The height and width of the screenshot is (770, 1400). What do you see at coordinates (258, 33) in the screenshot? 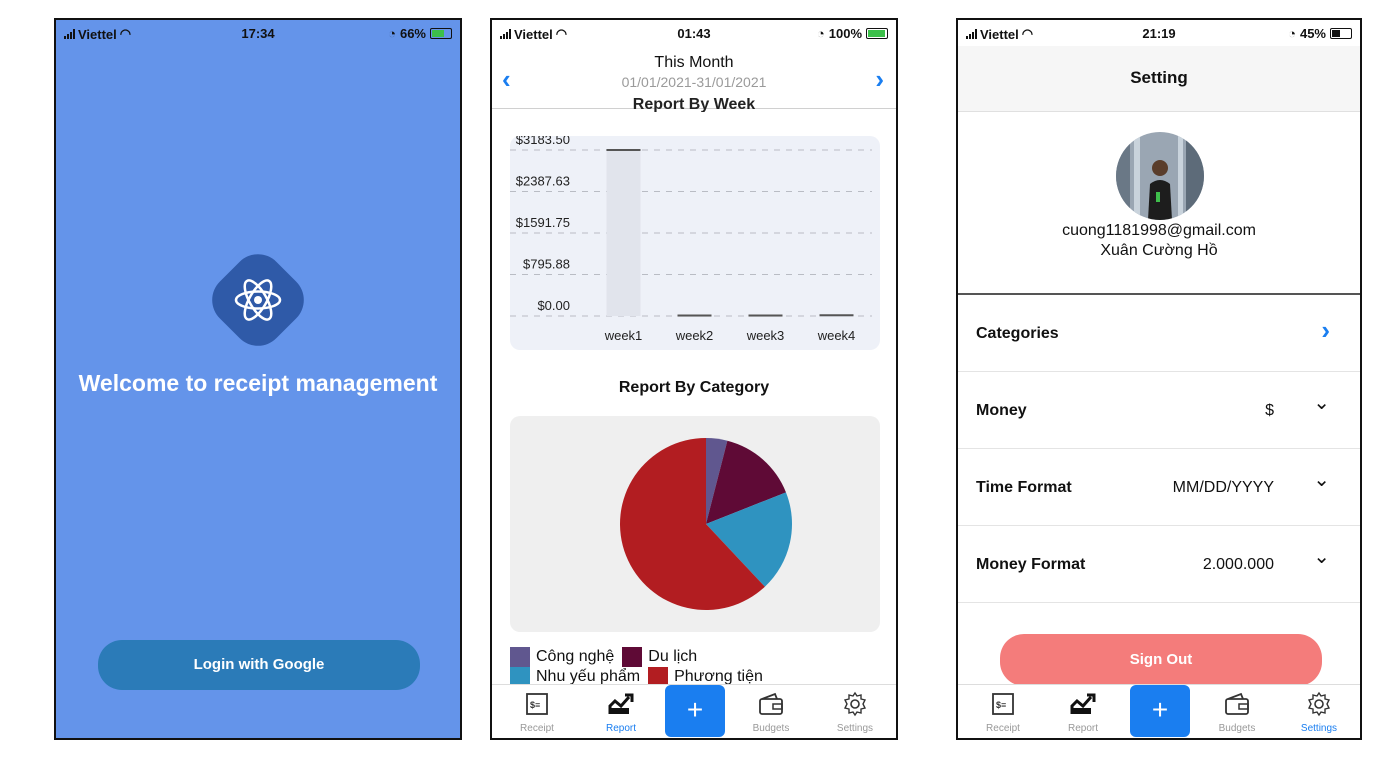
I see `status-bar: Viettel ◠ 17:34 ◔ 66%` at bounding box center [258, 33].